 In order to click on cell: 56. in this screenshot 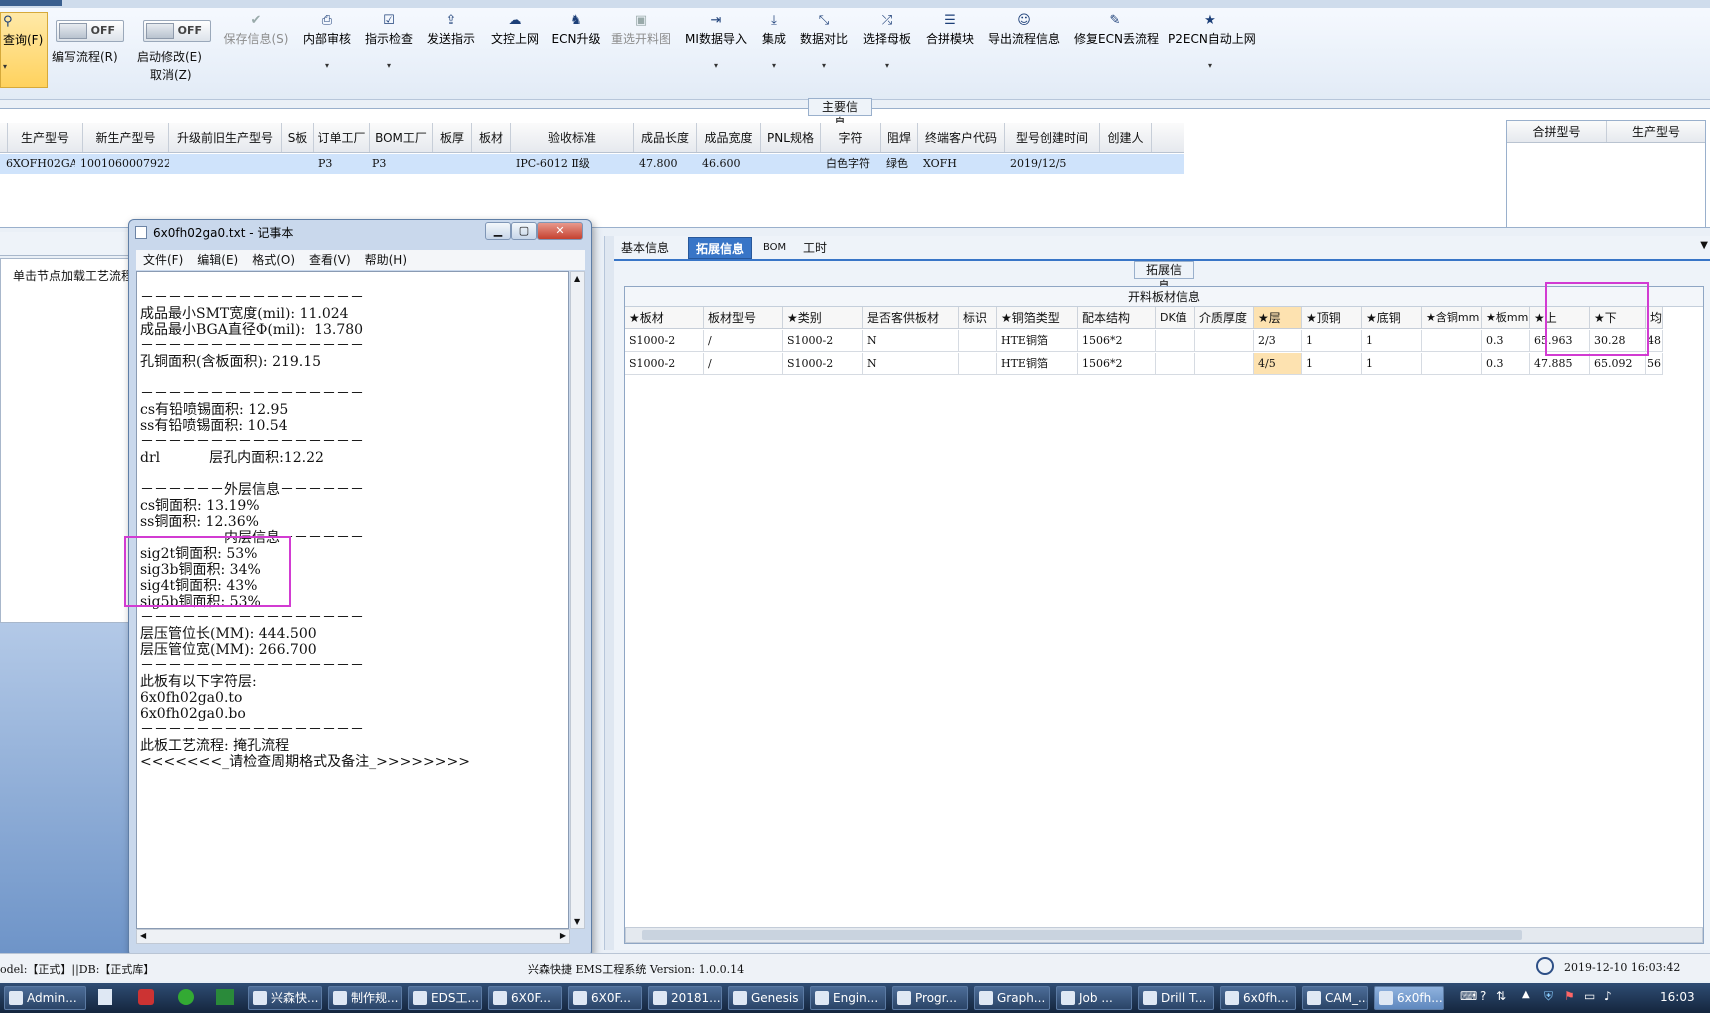, I will do `click(1654, 363)`.